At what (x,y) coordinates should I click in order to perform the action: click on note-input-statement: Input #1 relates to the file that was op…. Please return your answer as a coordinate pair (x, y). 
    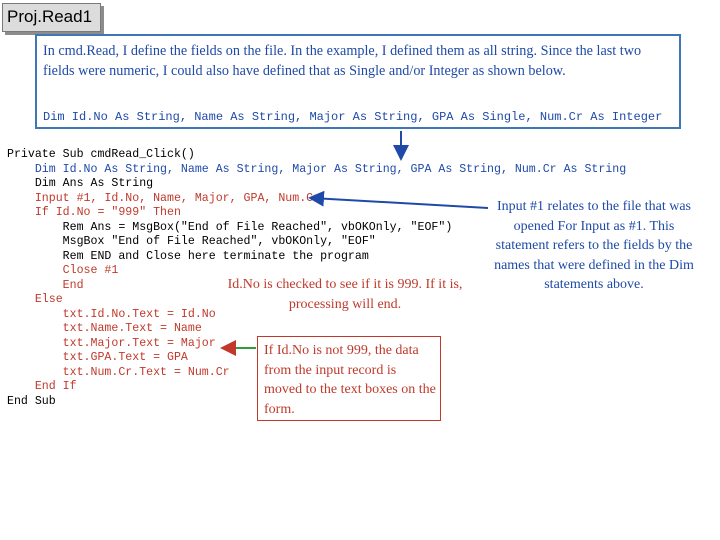
    Looking at the image, I should click on (594, 245).